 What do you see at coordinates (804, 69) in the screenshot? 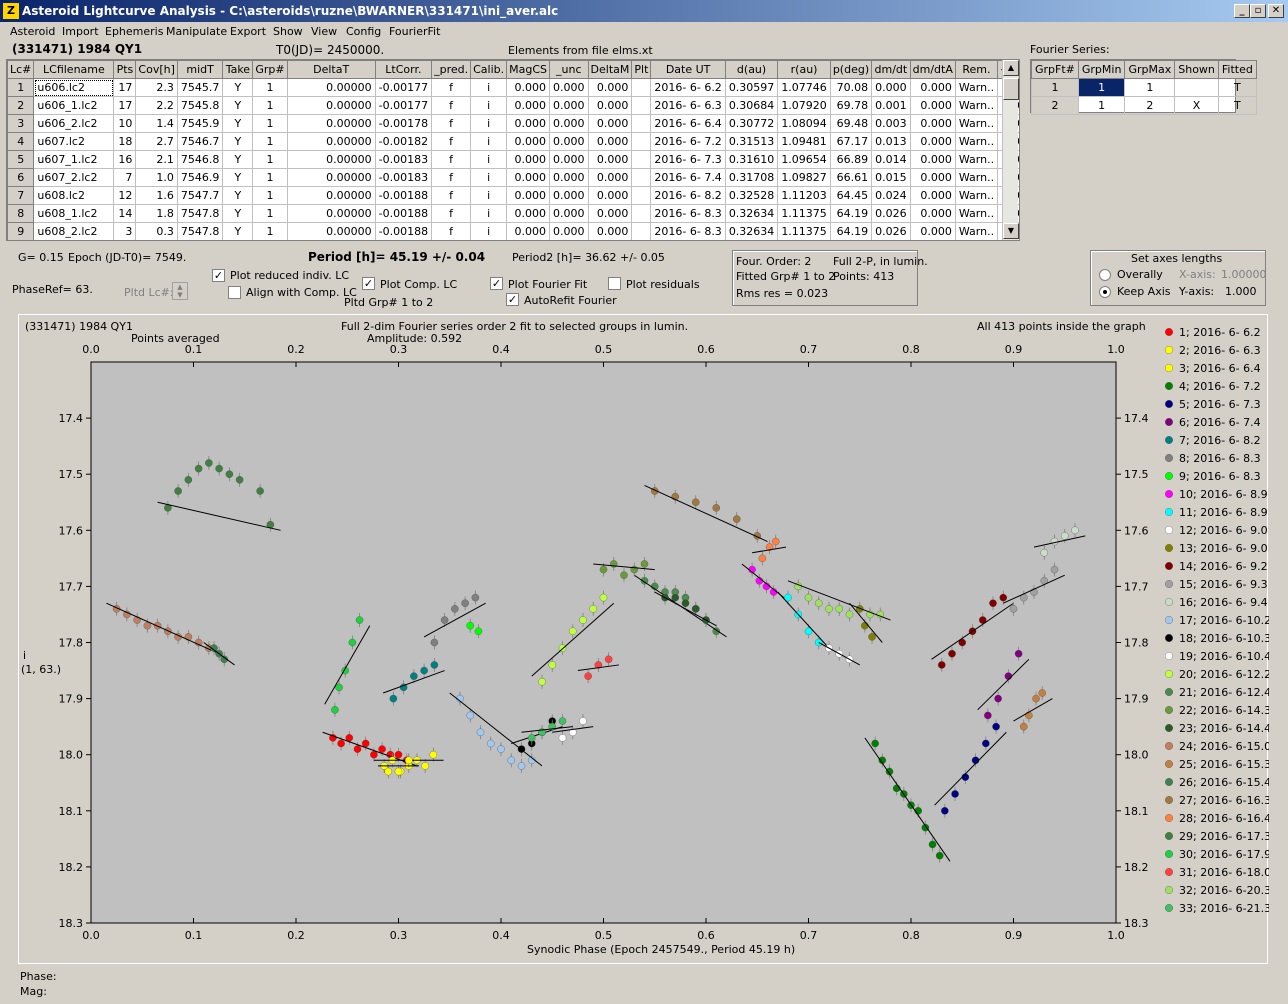
I see `column-header: r(au)` at bounding box center [804, 69].